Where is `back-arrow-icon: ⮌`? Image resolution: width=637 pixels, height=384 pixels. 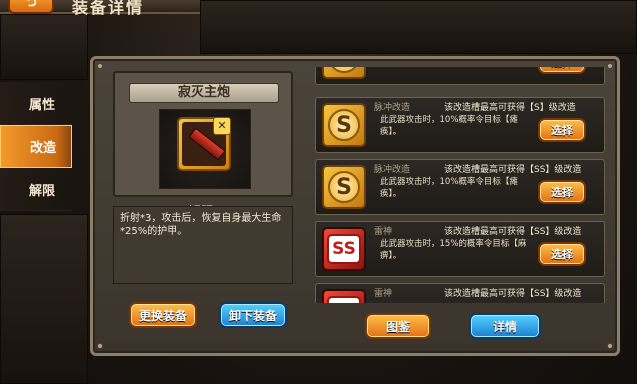
back-arrow-icon: ⮌ is located at coordinates (31, 5).